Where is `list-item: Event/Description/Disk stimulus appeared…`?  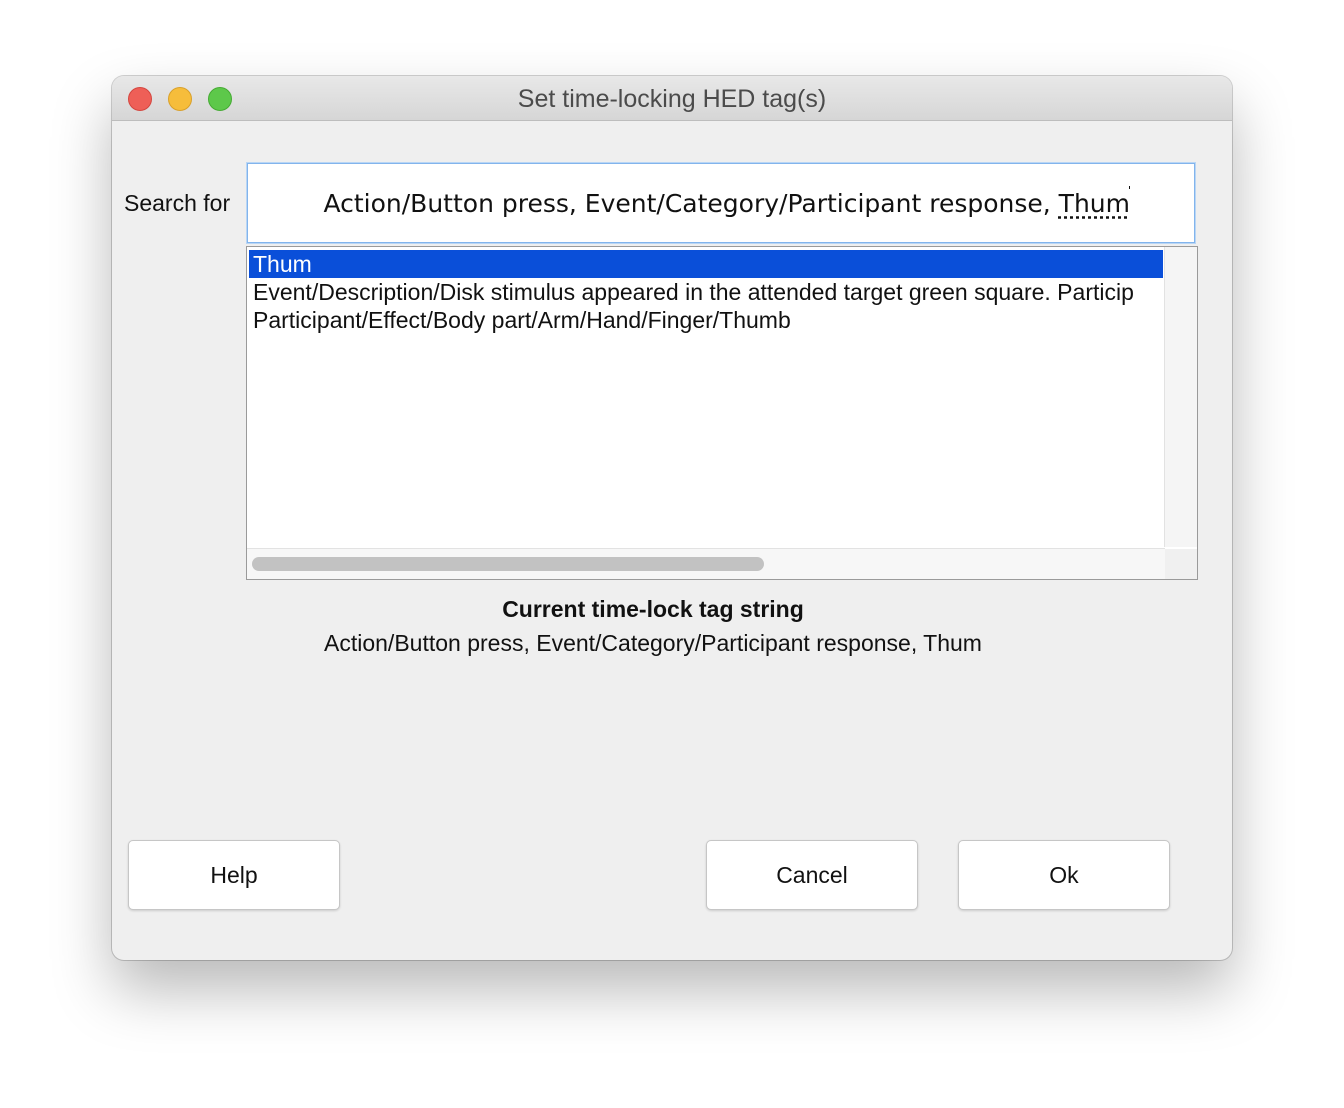 list-item: Event/Description/Disk stimulus appeared… is located at coordinates (706, 292).